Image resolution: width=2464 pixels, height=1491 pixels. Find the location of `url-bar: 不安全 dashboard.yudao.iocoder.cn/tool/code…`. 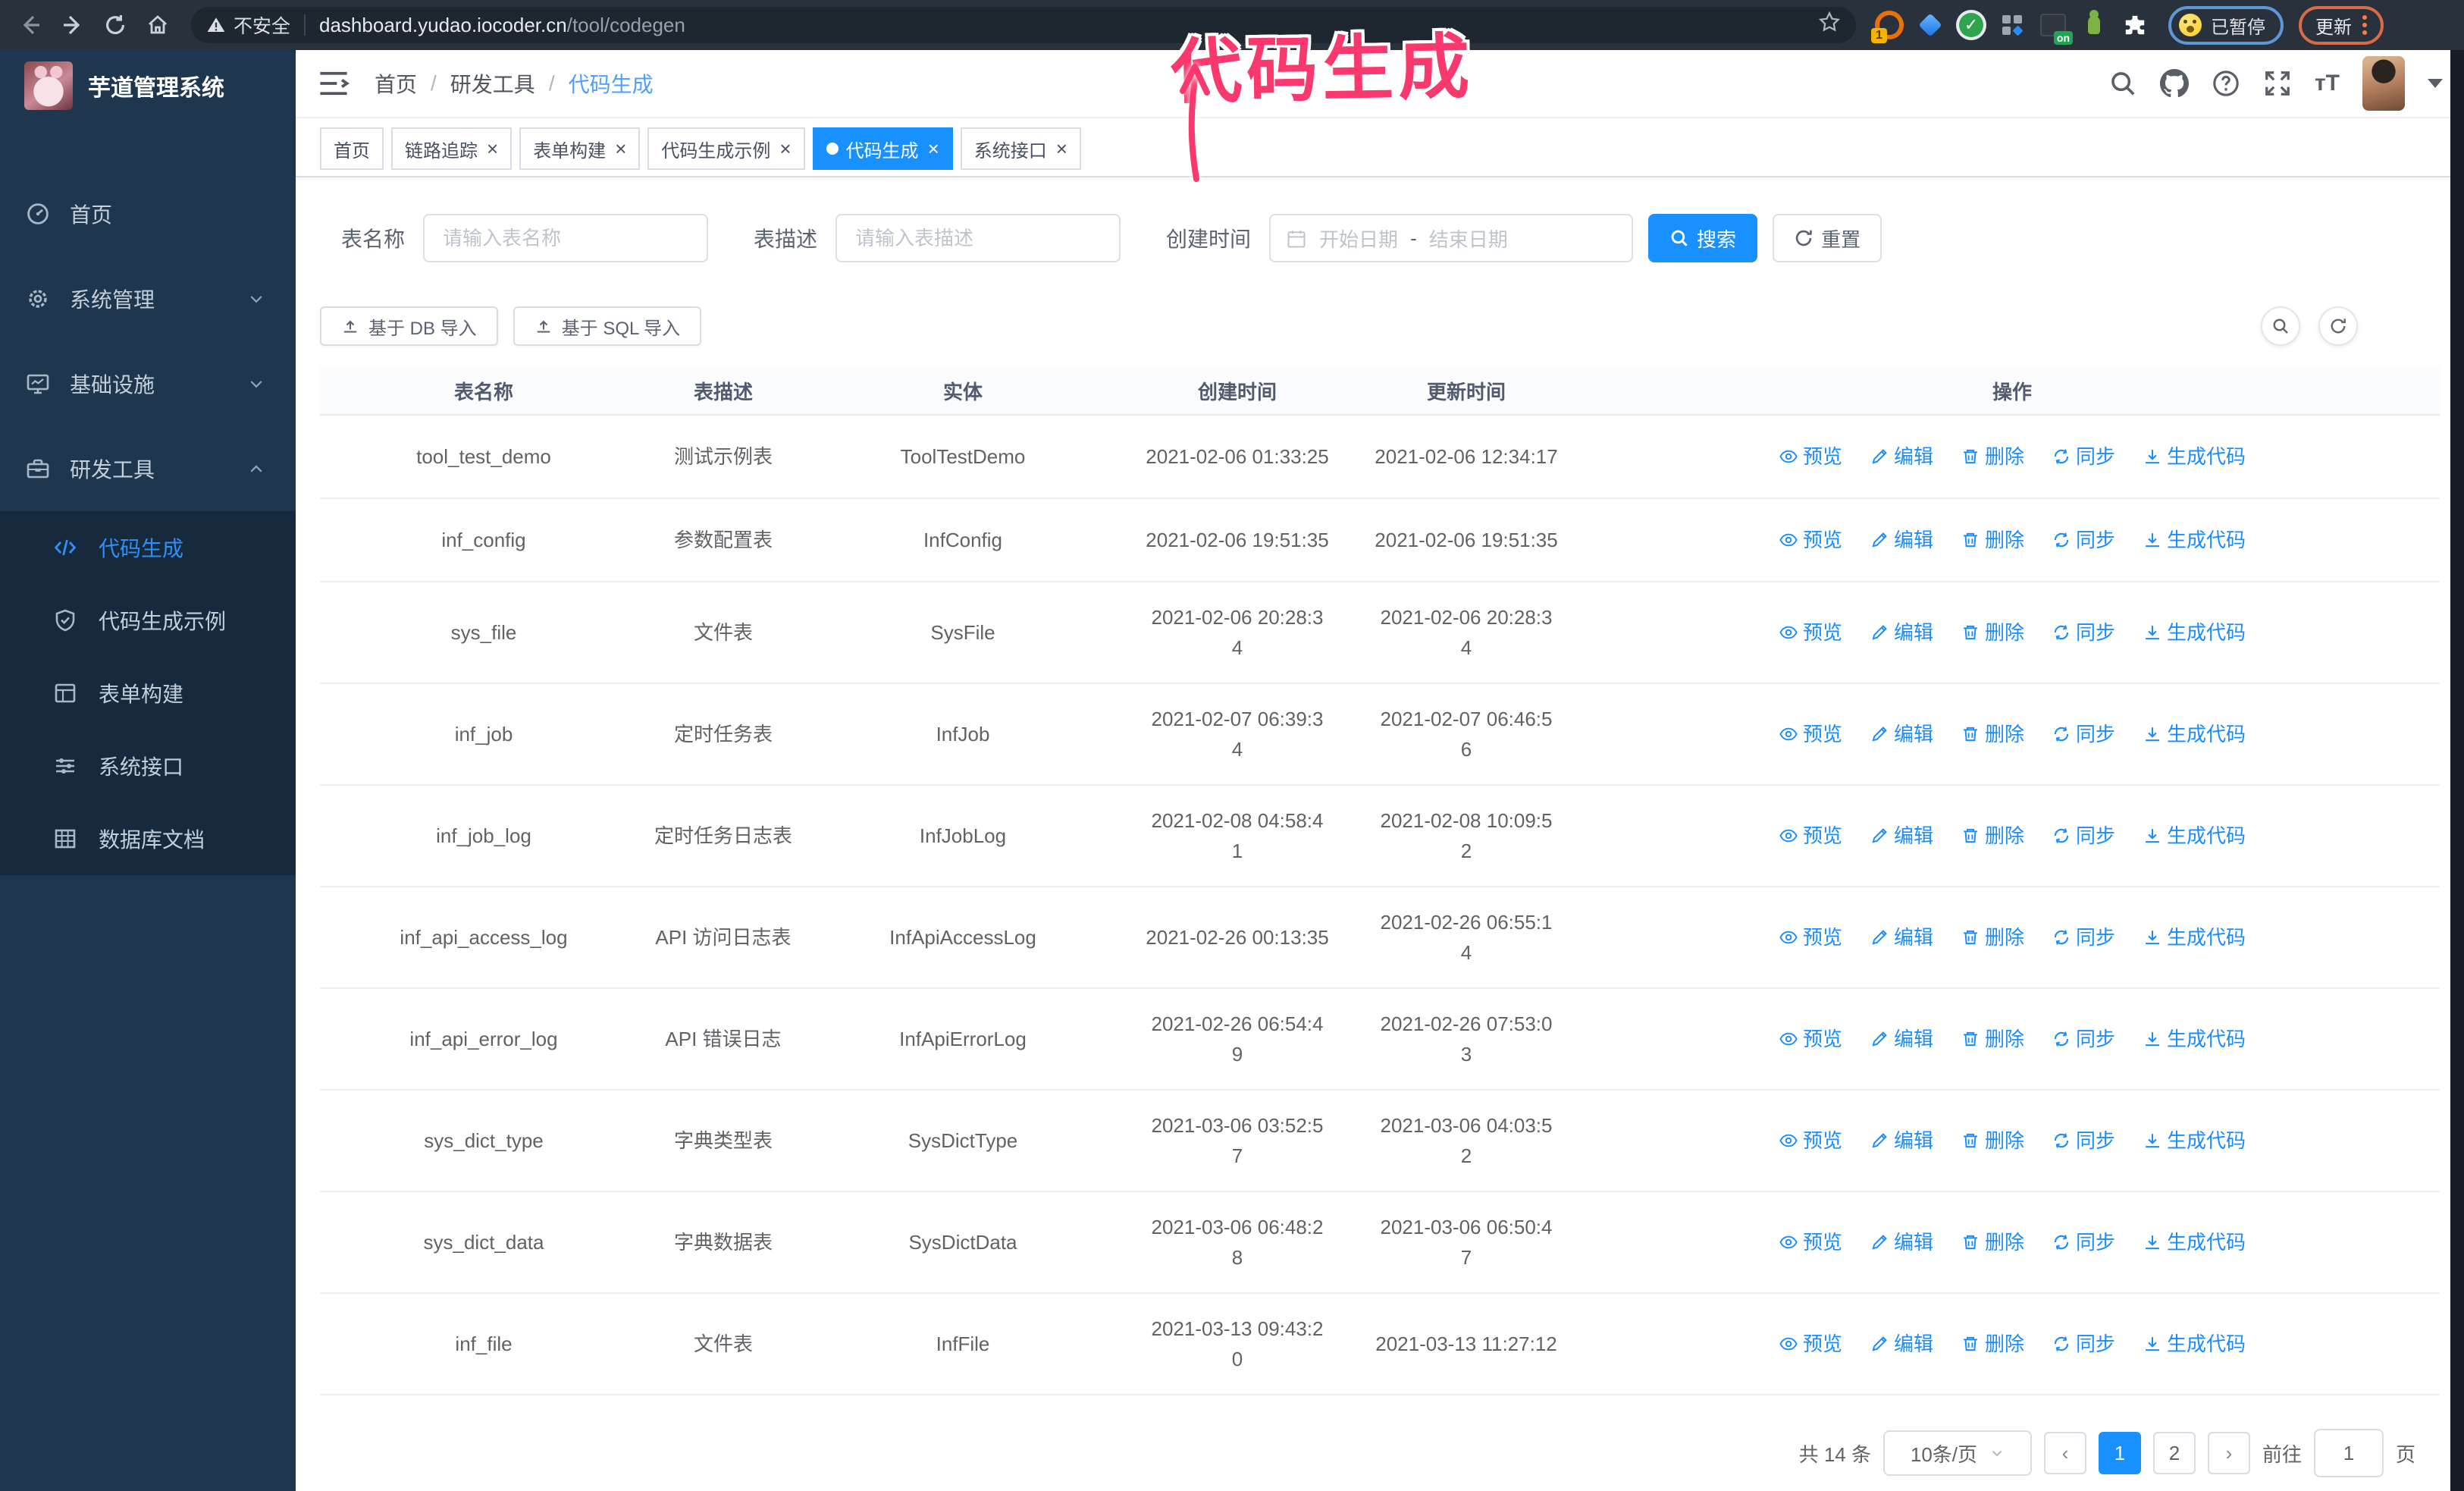

url-bar: 不安全 dashboard.yudao.iocoder.cn/tool/code… is located at coordinates (1024, 25).